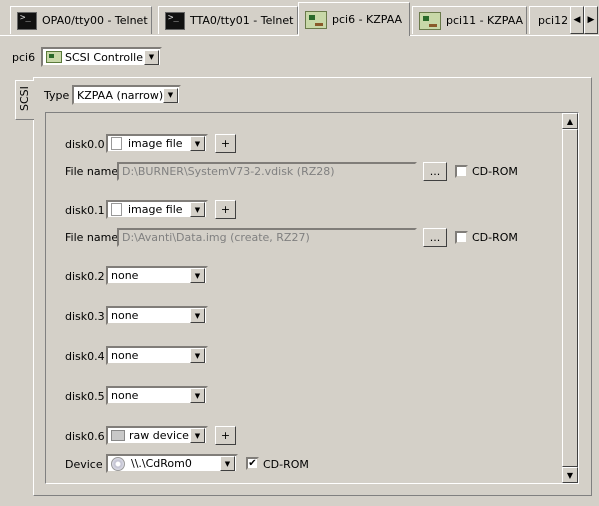 Image resolution: width=599 pixels, height=506 pixels. What do you see at coordinates (461, 237) in the screenshot?
I see `disk0-1-cdrom-checkbox` at bounding box center [461, 237].